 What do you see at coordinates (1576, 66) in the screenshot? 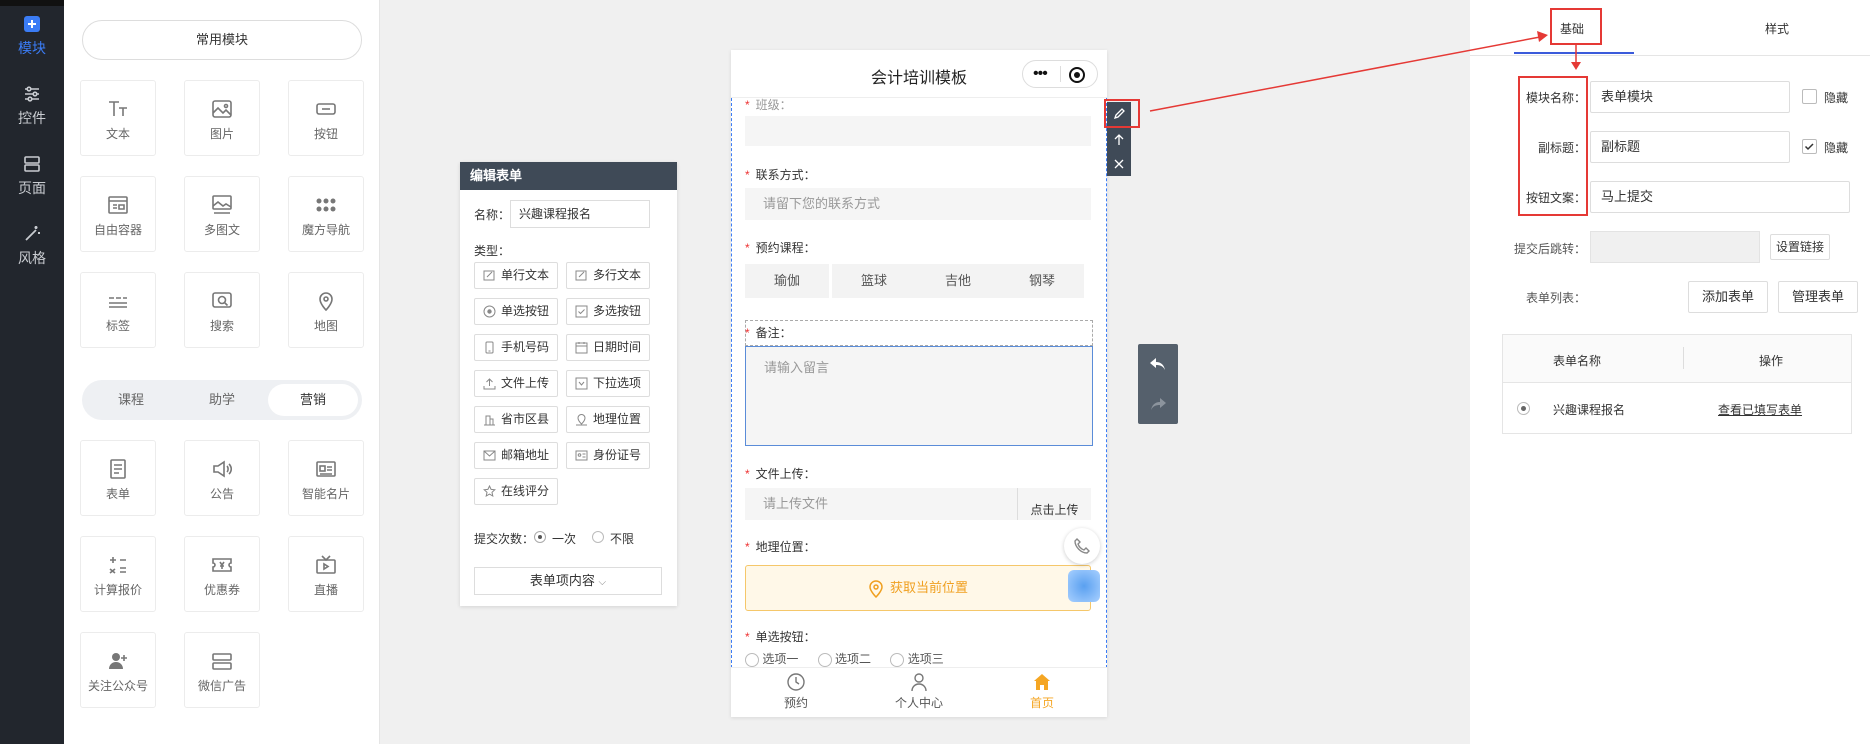
I see `annotation-arrow-down-head` at bounding box center [1576, 66].